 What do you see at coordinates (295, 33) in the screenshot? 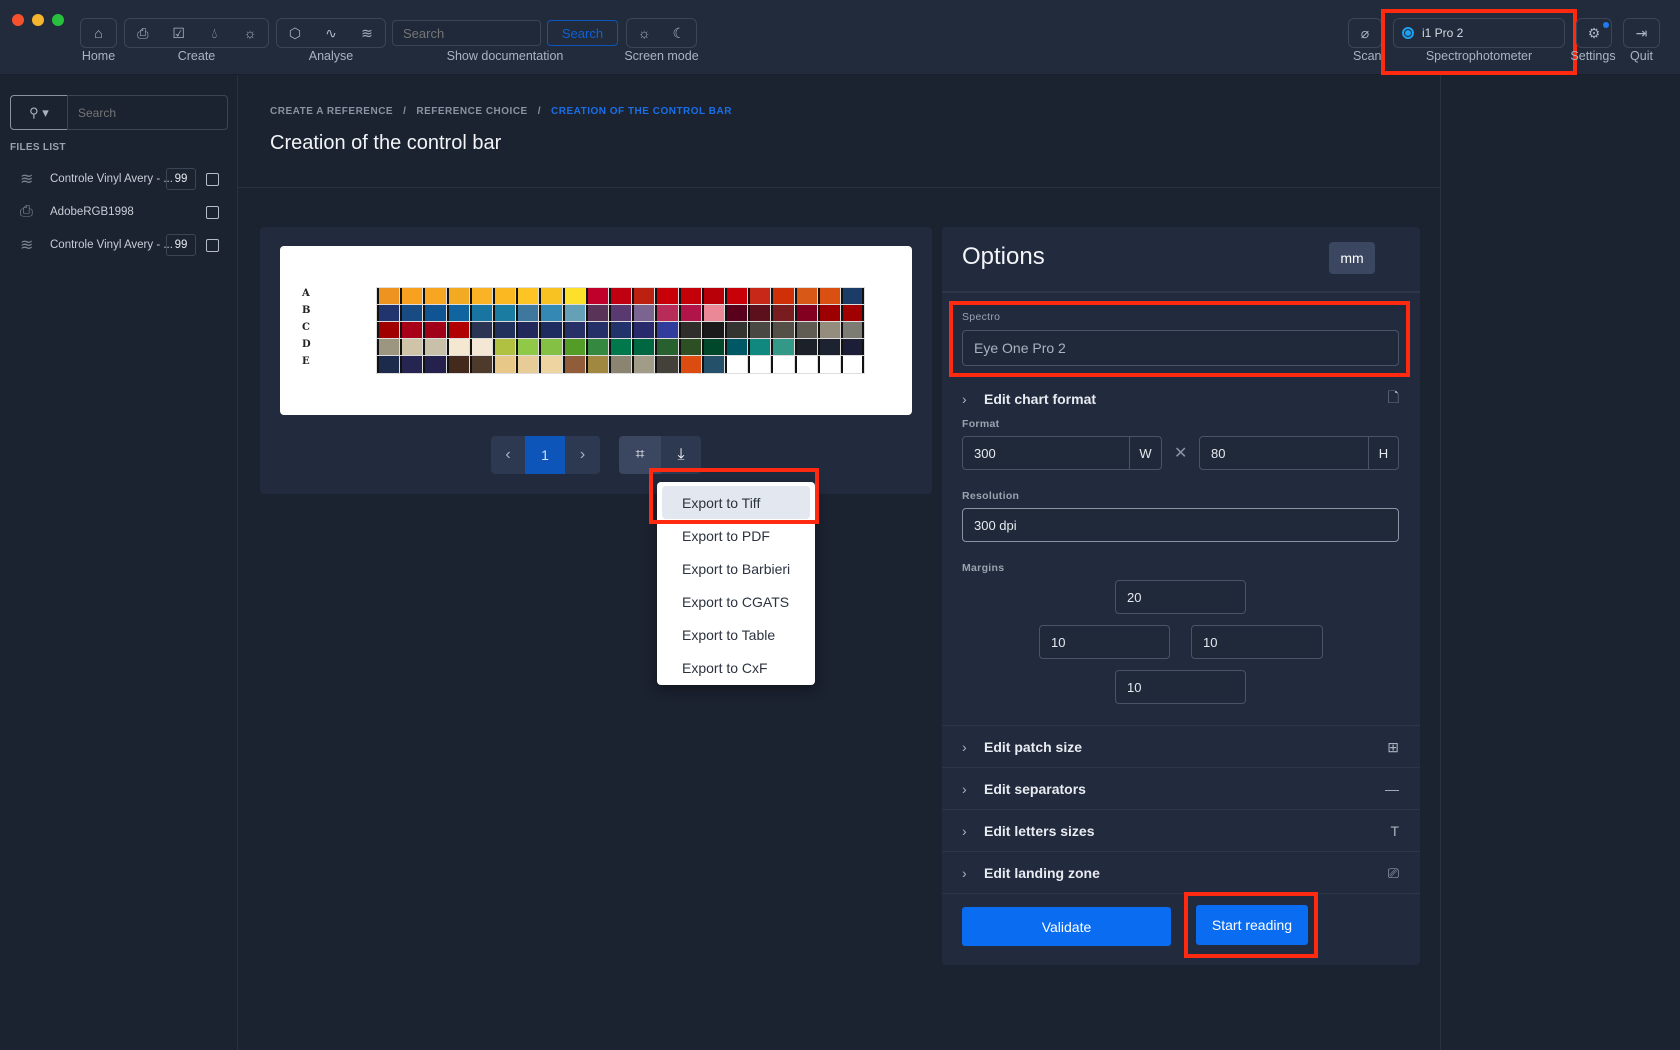
I see `cube-icon: ⬡` at bounding box center [295, 33].